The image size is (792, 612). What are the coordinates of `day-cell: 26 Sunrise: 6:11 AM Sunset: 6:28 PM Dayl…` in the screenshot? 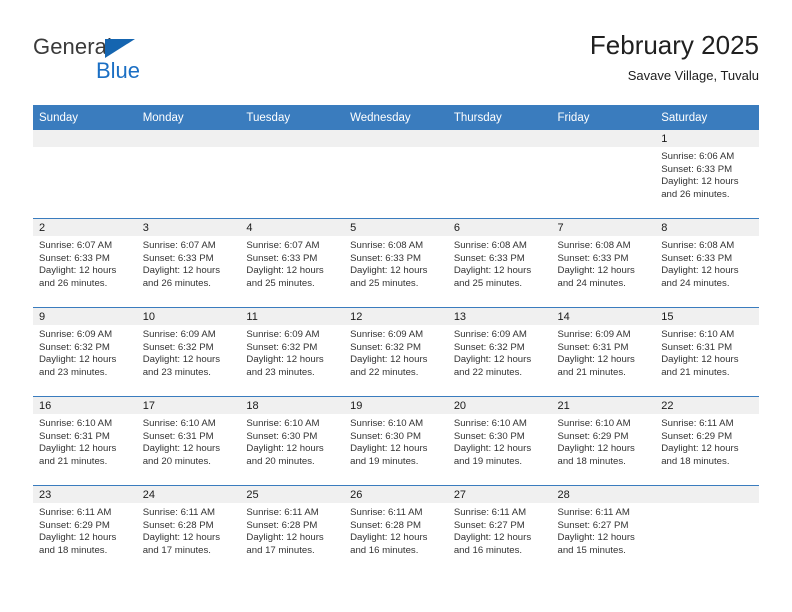 It's located at (396, 529).